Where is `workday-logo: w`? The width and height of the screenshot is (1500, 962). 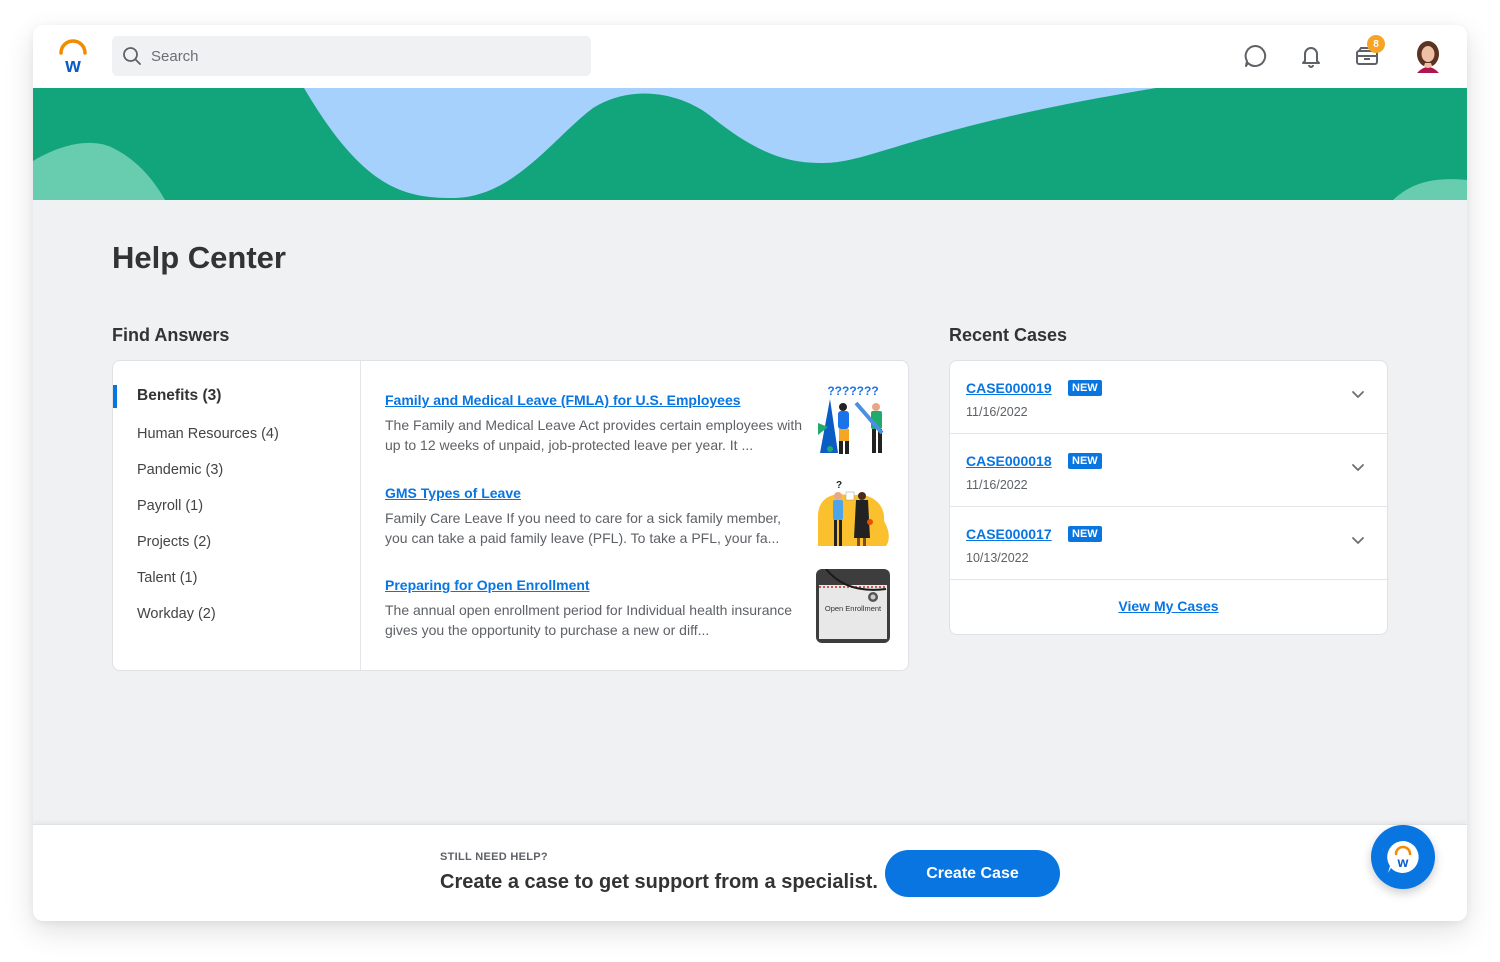
workday-logo: w is located at coordinates (73, 57).